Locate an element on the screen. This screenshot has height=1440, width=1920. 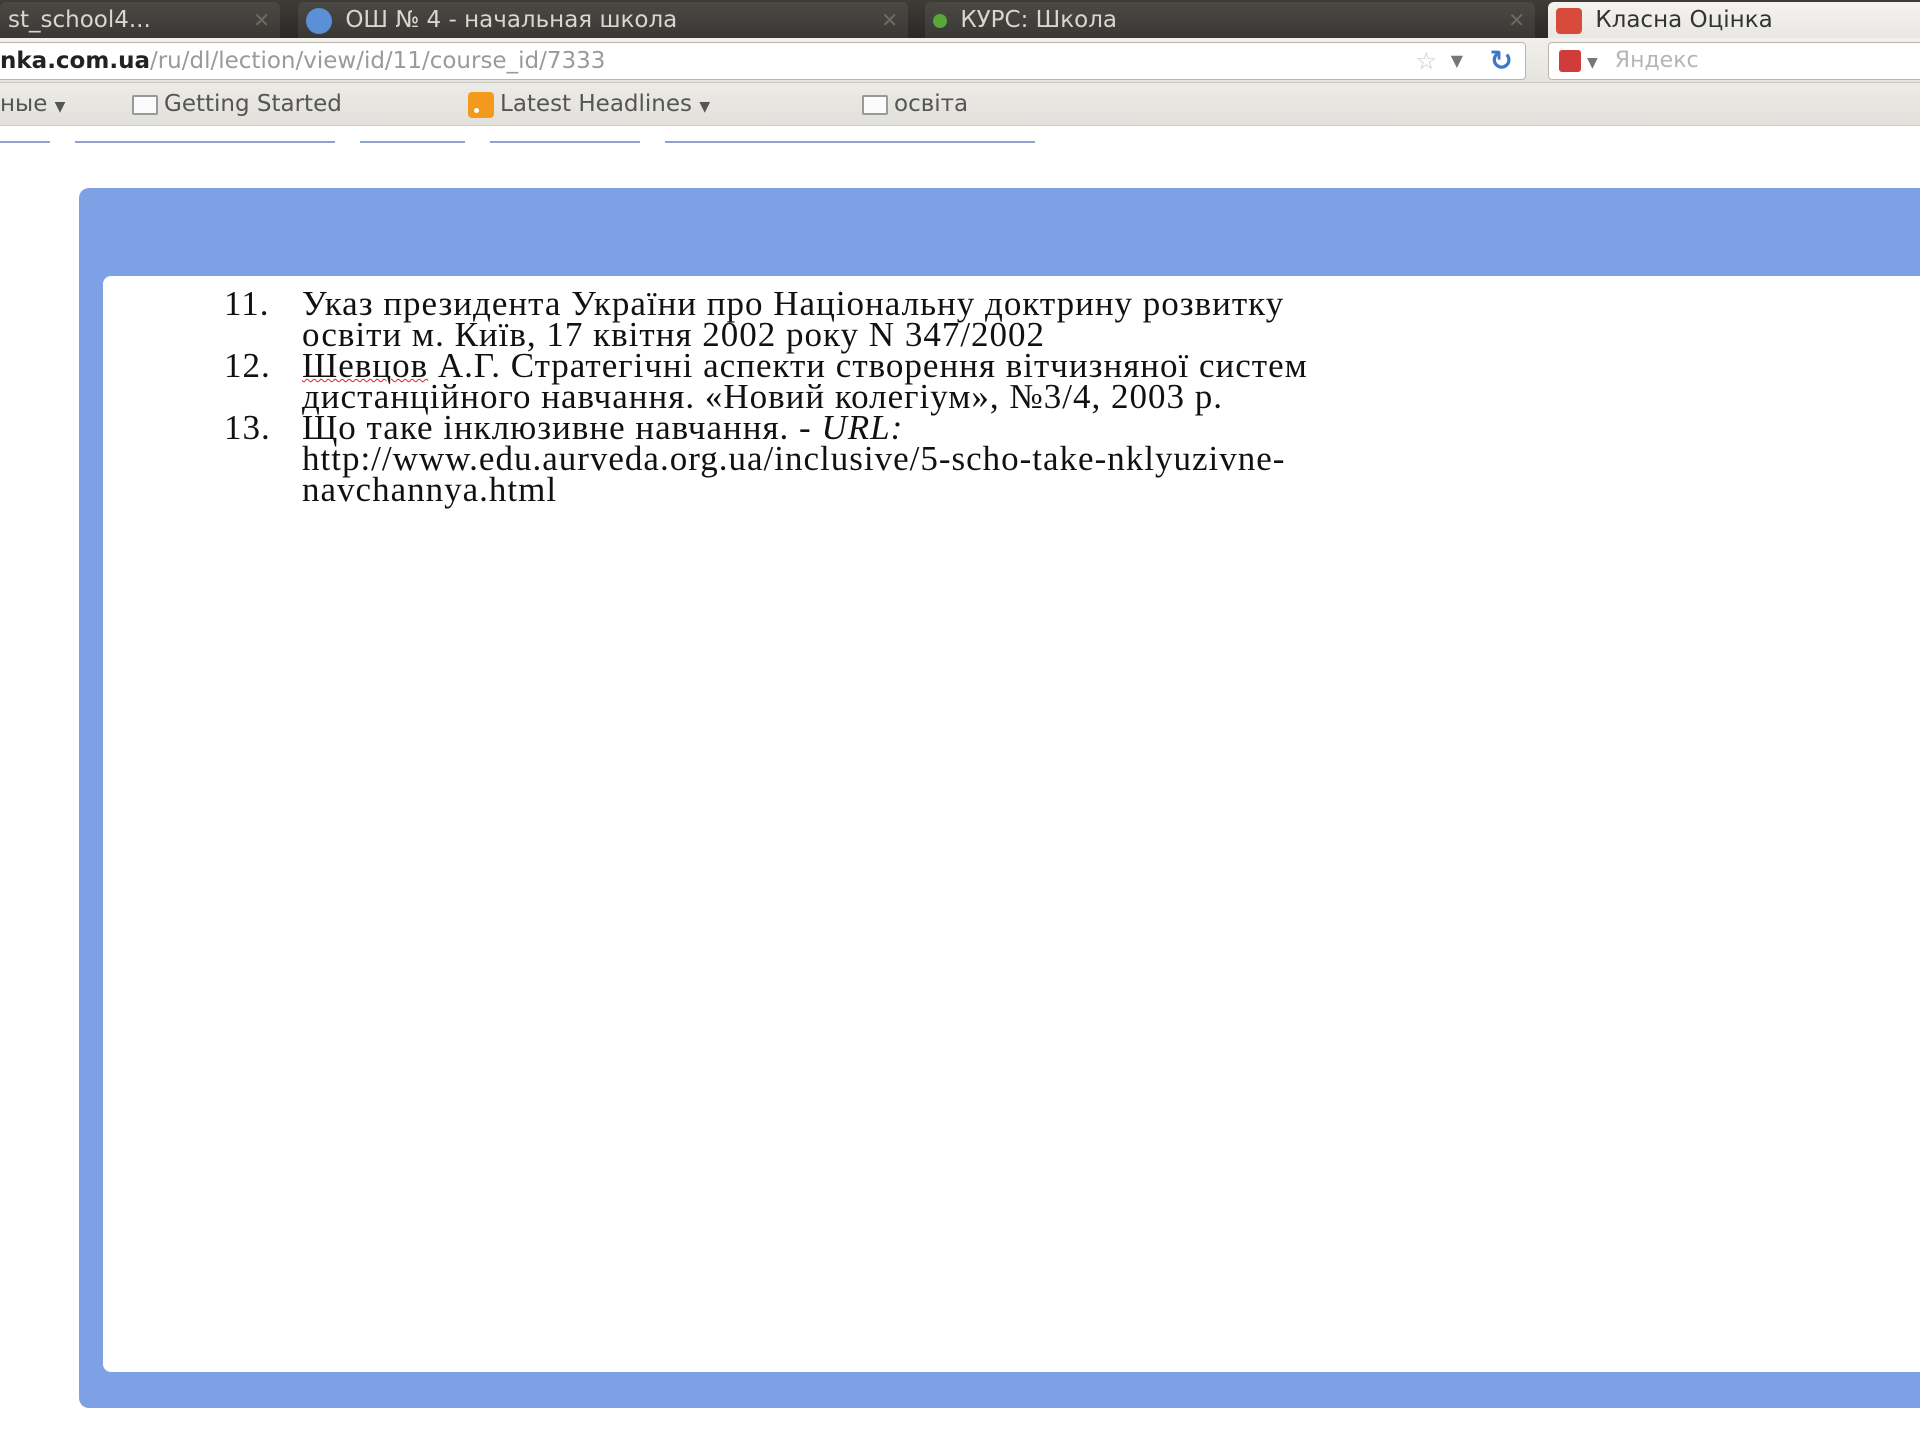
tab-kurs: КУРС: Школа ✕ is located at coordinates (1230, 20).